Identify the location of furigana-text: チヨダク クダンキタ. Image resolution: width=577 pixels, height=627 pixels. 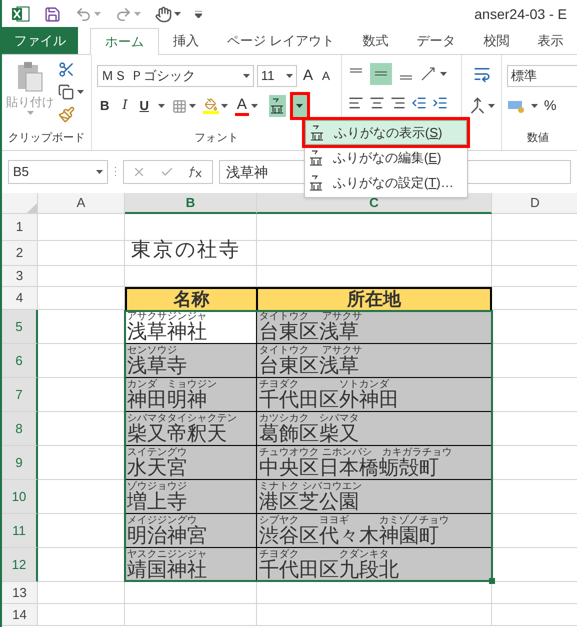
(324, 554).